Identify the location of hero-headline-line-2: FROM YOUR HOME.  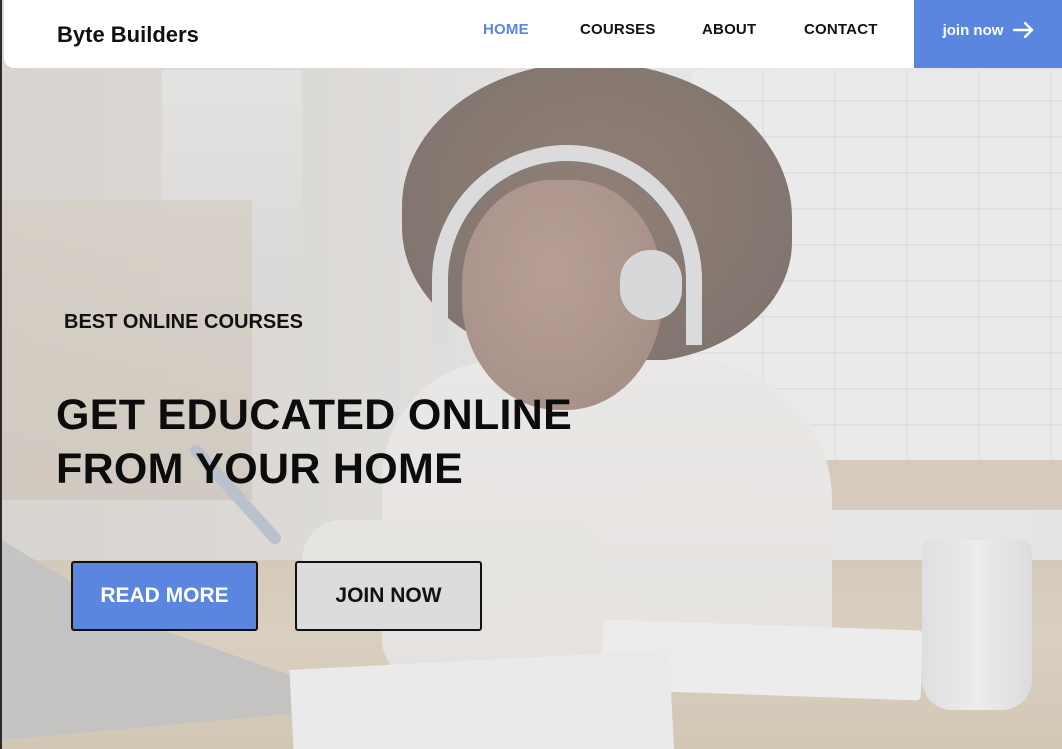
(260, 469).